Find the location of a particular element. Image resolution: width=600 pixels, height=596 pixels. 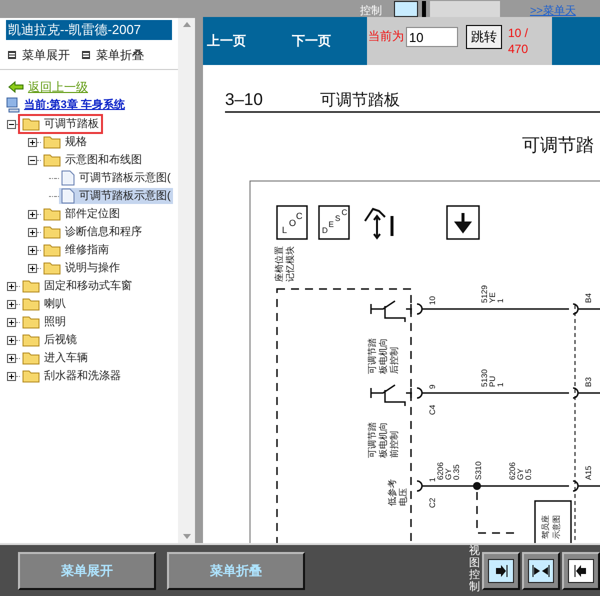

view-toggle-icon is located at coordinates (406, 9).